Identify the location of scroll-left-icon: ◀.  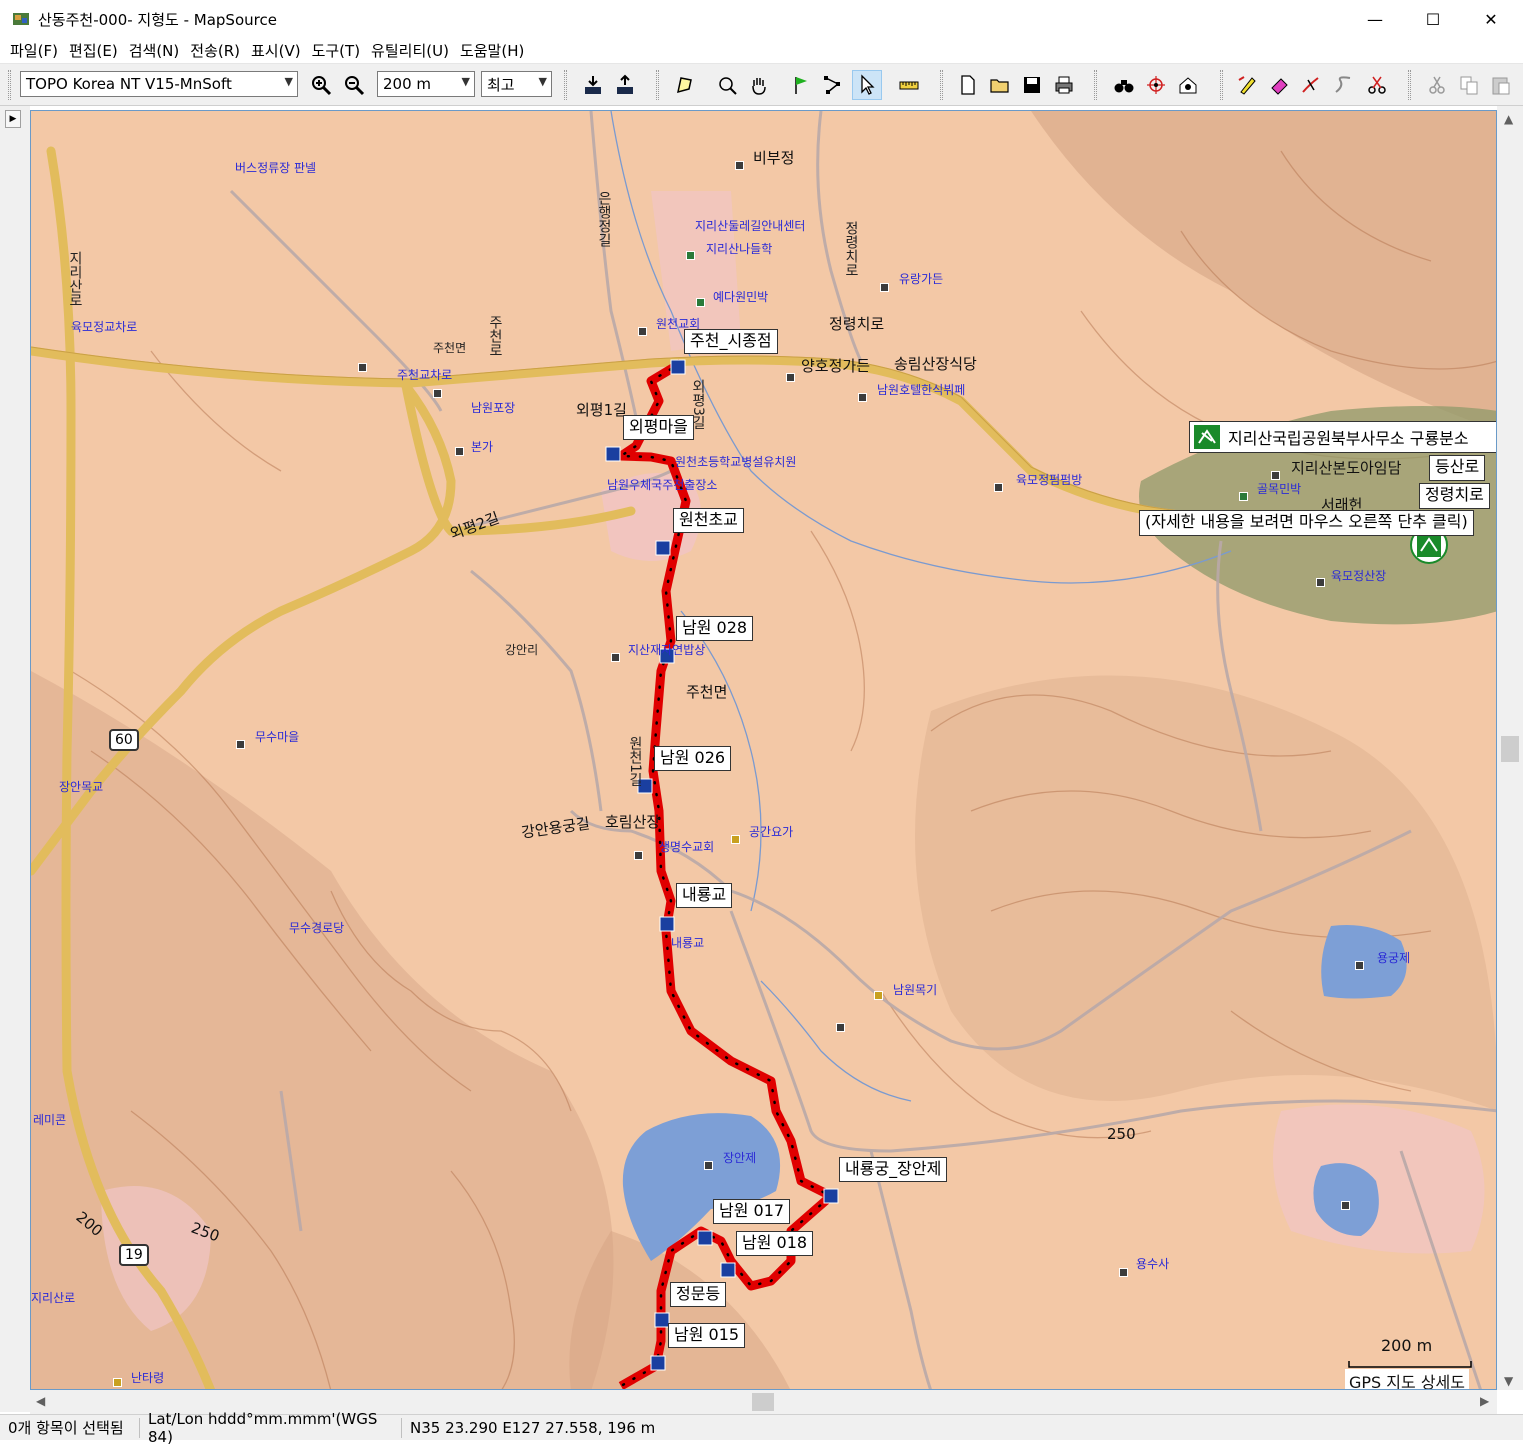
(40, 1401).